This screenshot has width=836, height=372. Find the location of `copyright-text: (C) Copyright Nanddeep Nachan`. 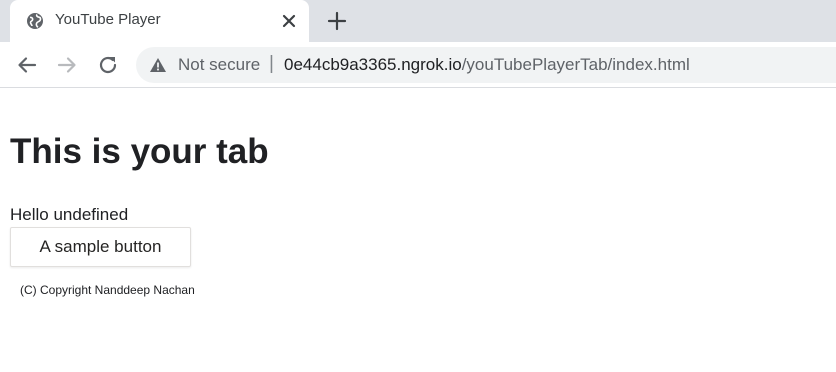

copyright-text: (C) Copyright Nanddeep Nachan is located at coordinates (107, 290).